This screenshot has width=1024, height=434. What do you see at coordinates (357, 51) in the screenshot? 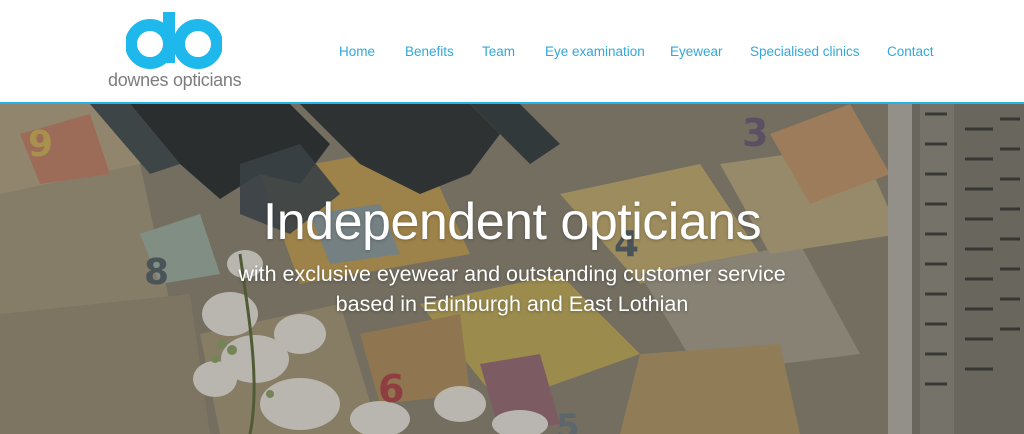
I see `nav-home: Home` at bounding box center [357, 51].